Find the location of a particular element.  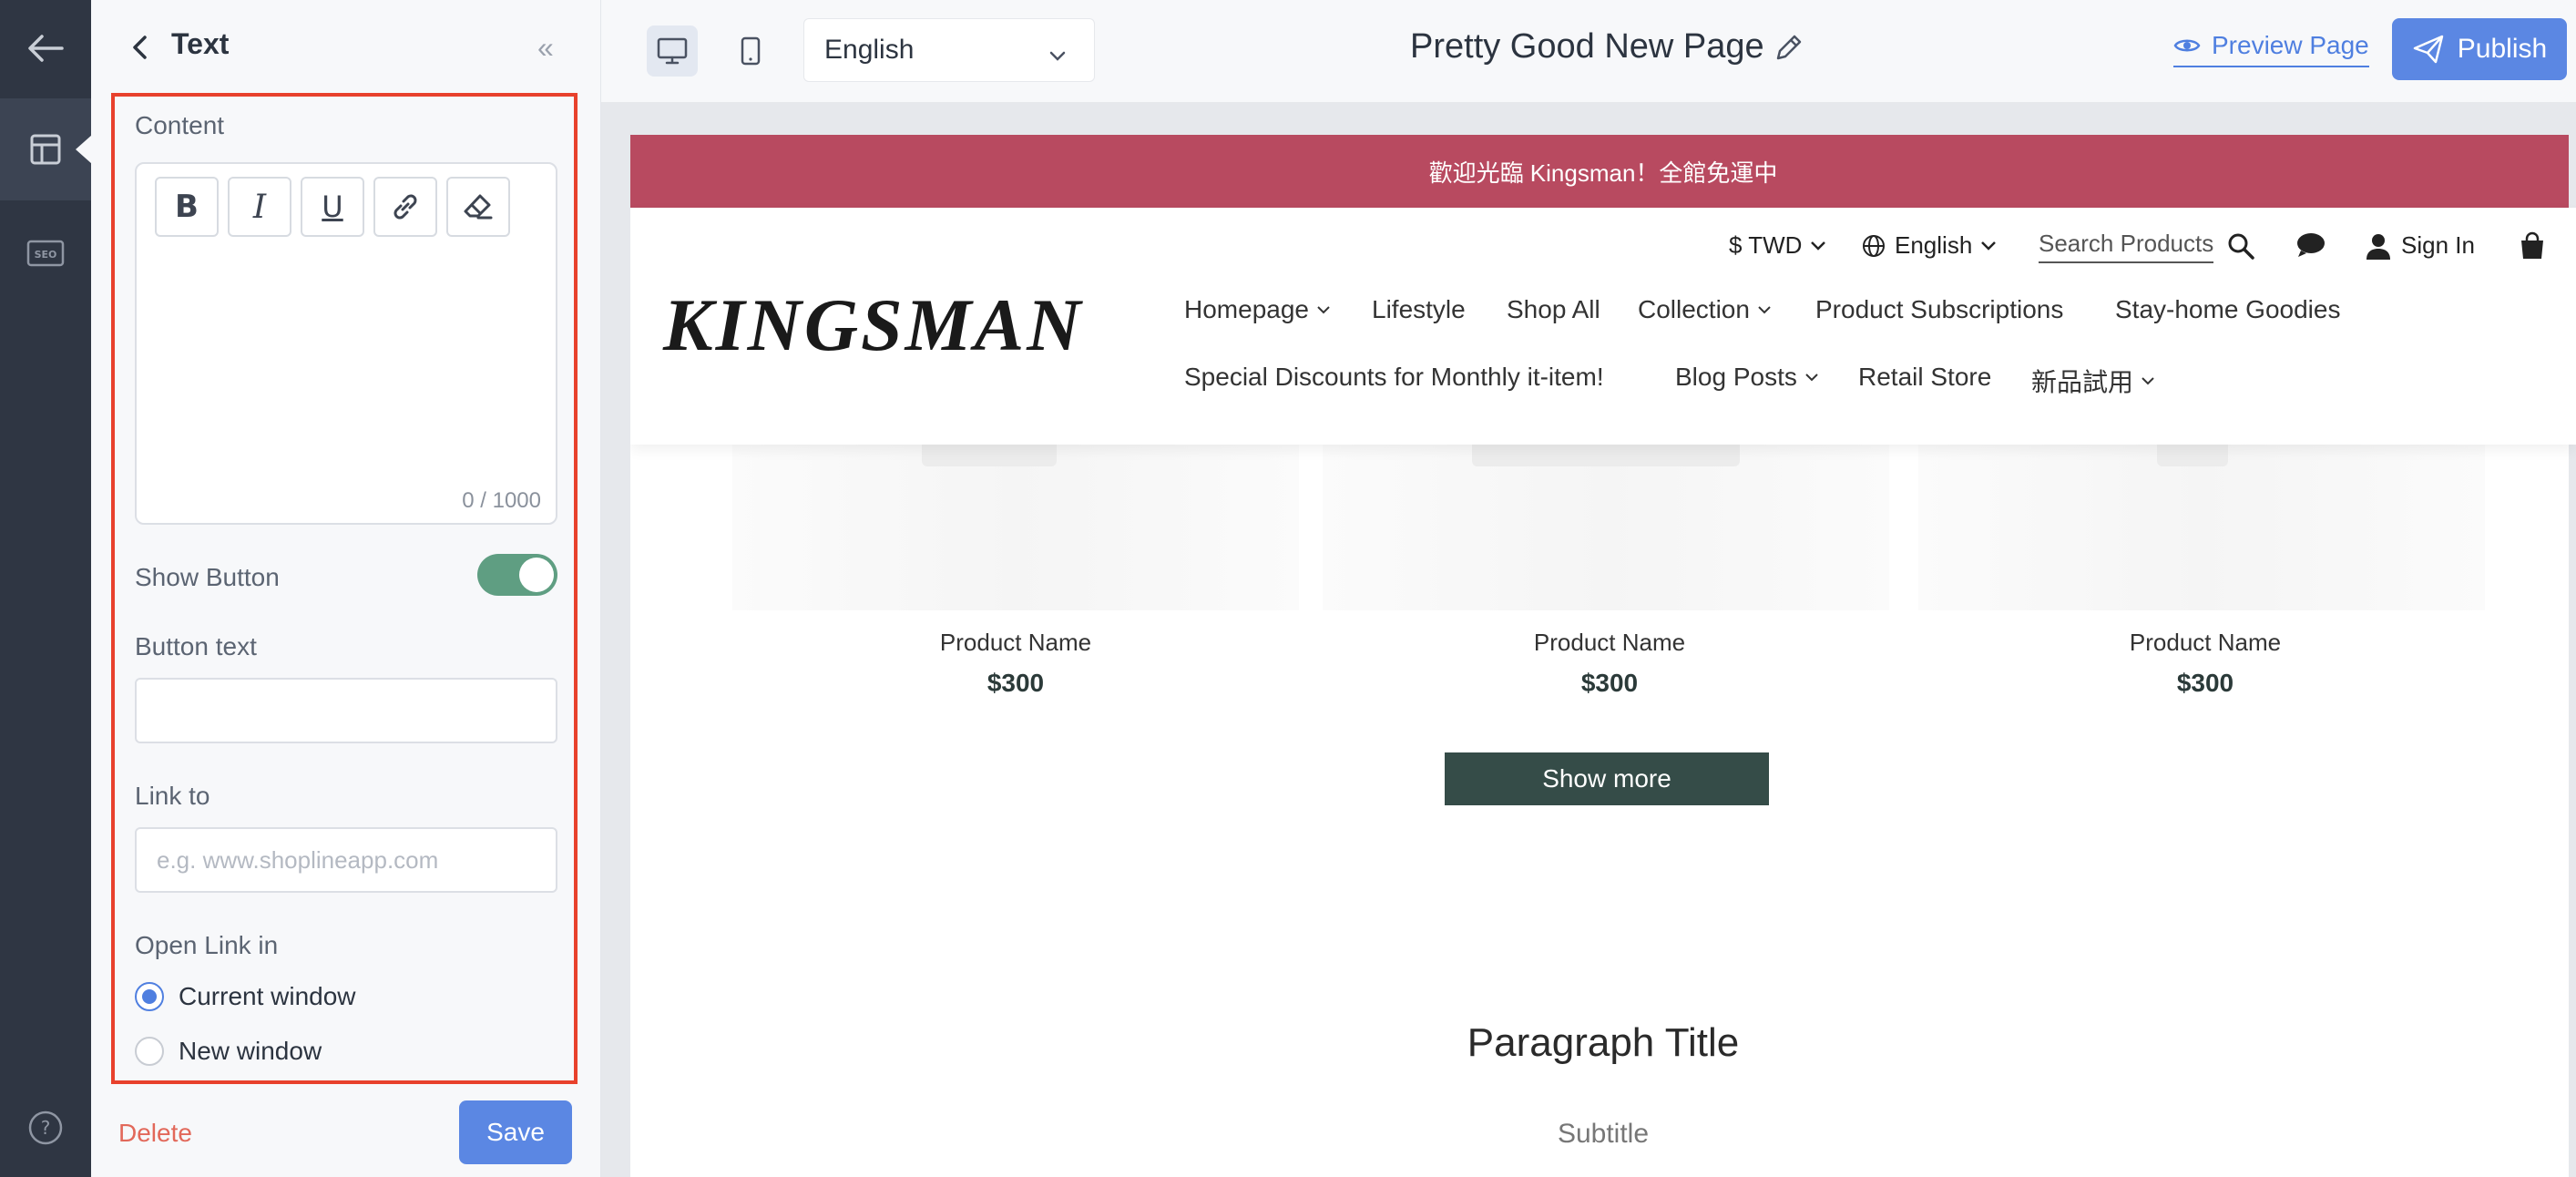

nav-label: Retail Store is located at coordinates (1925, 377).